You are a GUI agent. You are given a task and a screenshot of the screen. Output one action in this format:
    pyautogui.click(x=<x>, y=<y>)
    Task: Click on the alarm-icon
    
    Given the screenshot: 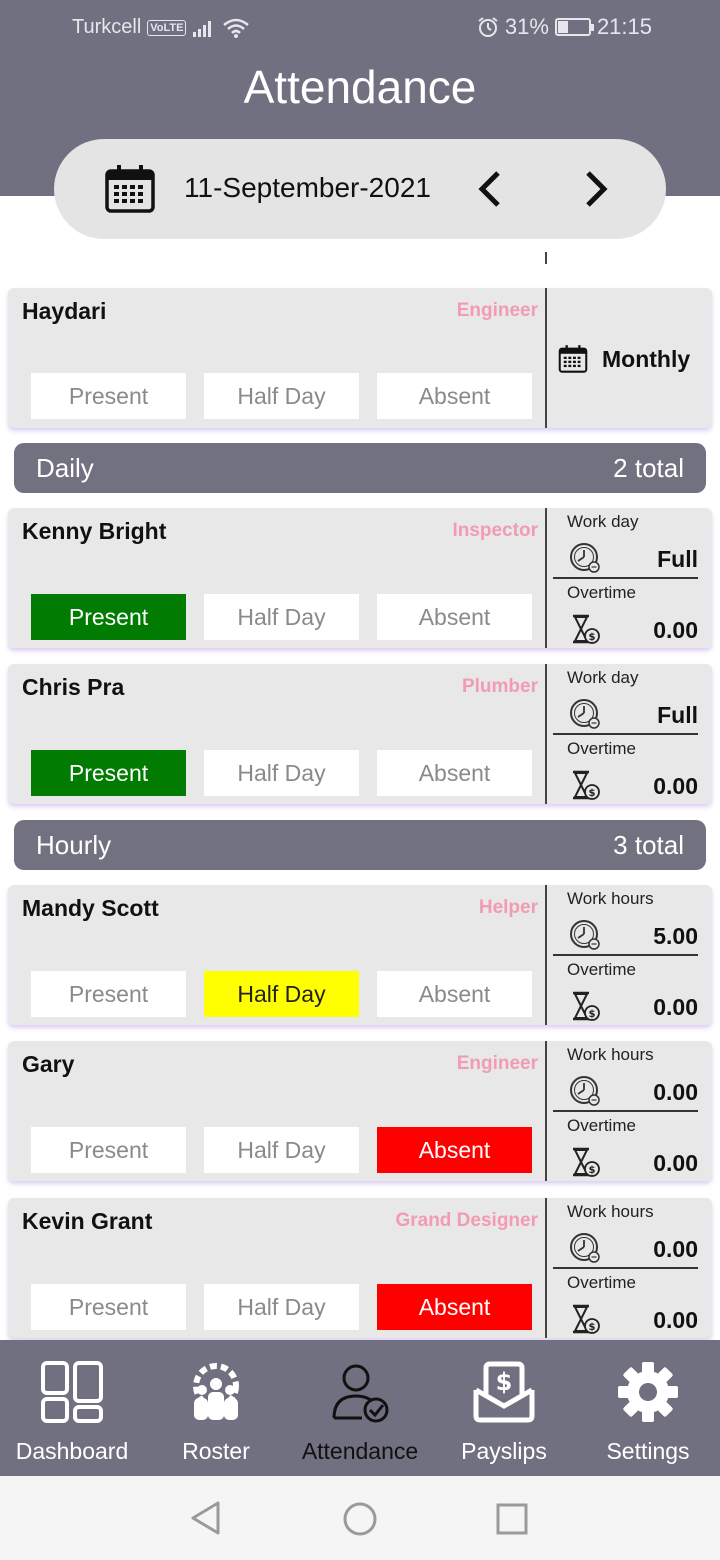 What is the action you would take?
    pyautogui.click(x=488, y=27)
    